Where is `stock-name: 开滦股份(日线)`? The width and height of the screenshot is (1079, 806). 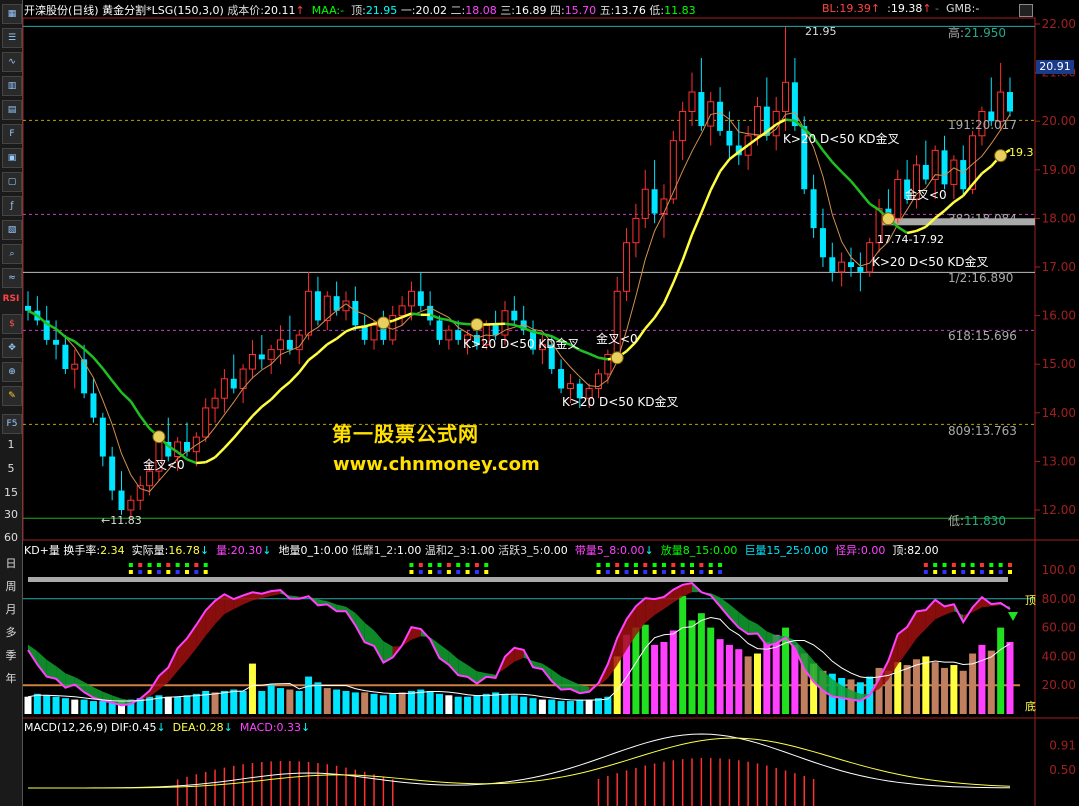 stock-name: 开滦股份(日线) is located at coordinates (61, 10).